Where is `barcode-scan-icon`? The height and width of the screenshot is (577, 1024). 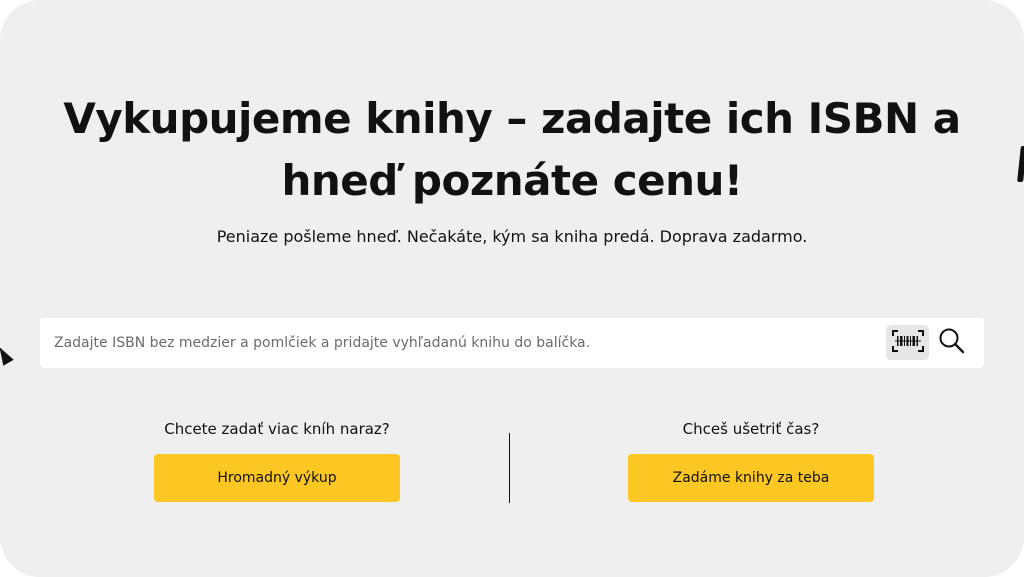 barcode-scan-icon is located at coordinates (907, 342).